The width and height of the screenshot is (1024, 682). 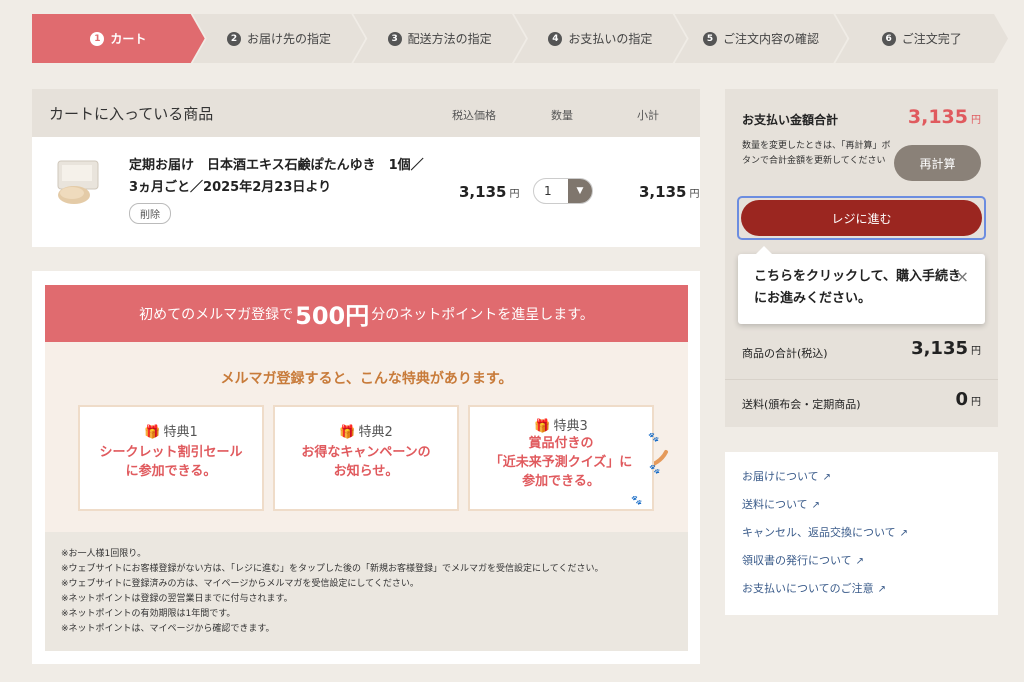 What do you see at coordinates (548, 191) in the screenshot?
I see `quantity-value: 1` at bounding box center [548, 191].